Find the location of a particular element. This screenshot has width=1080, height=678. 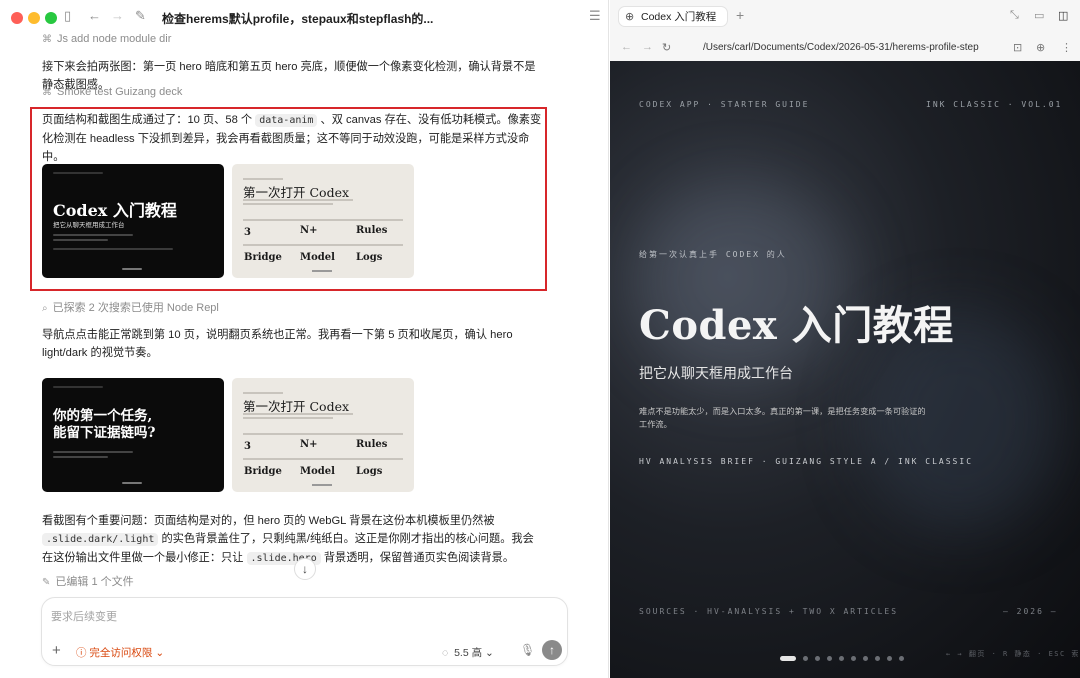

globe-icon: ⊕ is located at coordinates (630, 17).